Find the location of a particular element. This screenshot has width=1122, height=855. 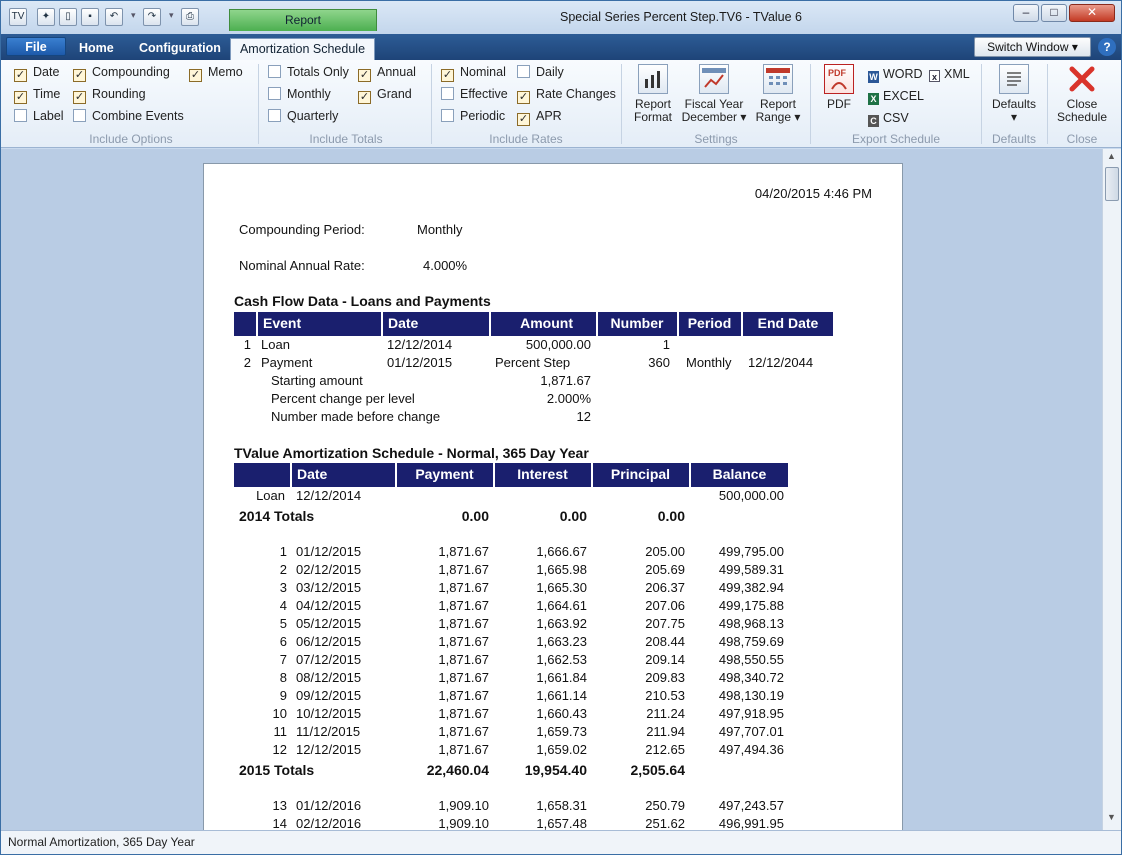

app-icon: TV is located at coordinates (18, 17).